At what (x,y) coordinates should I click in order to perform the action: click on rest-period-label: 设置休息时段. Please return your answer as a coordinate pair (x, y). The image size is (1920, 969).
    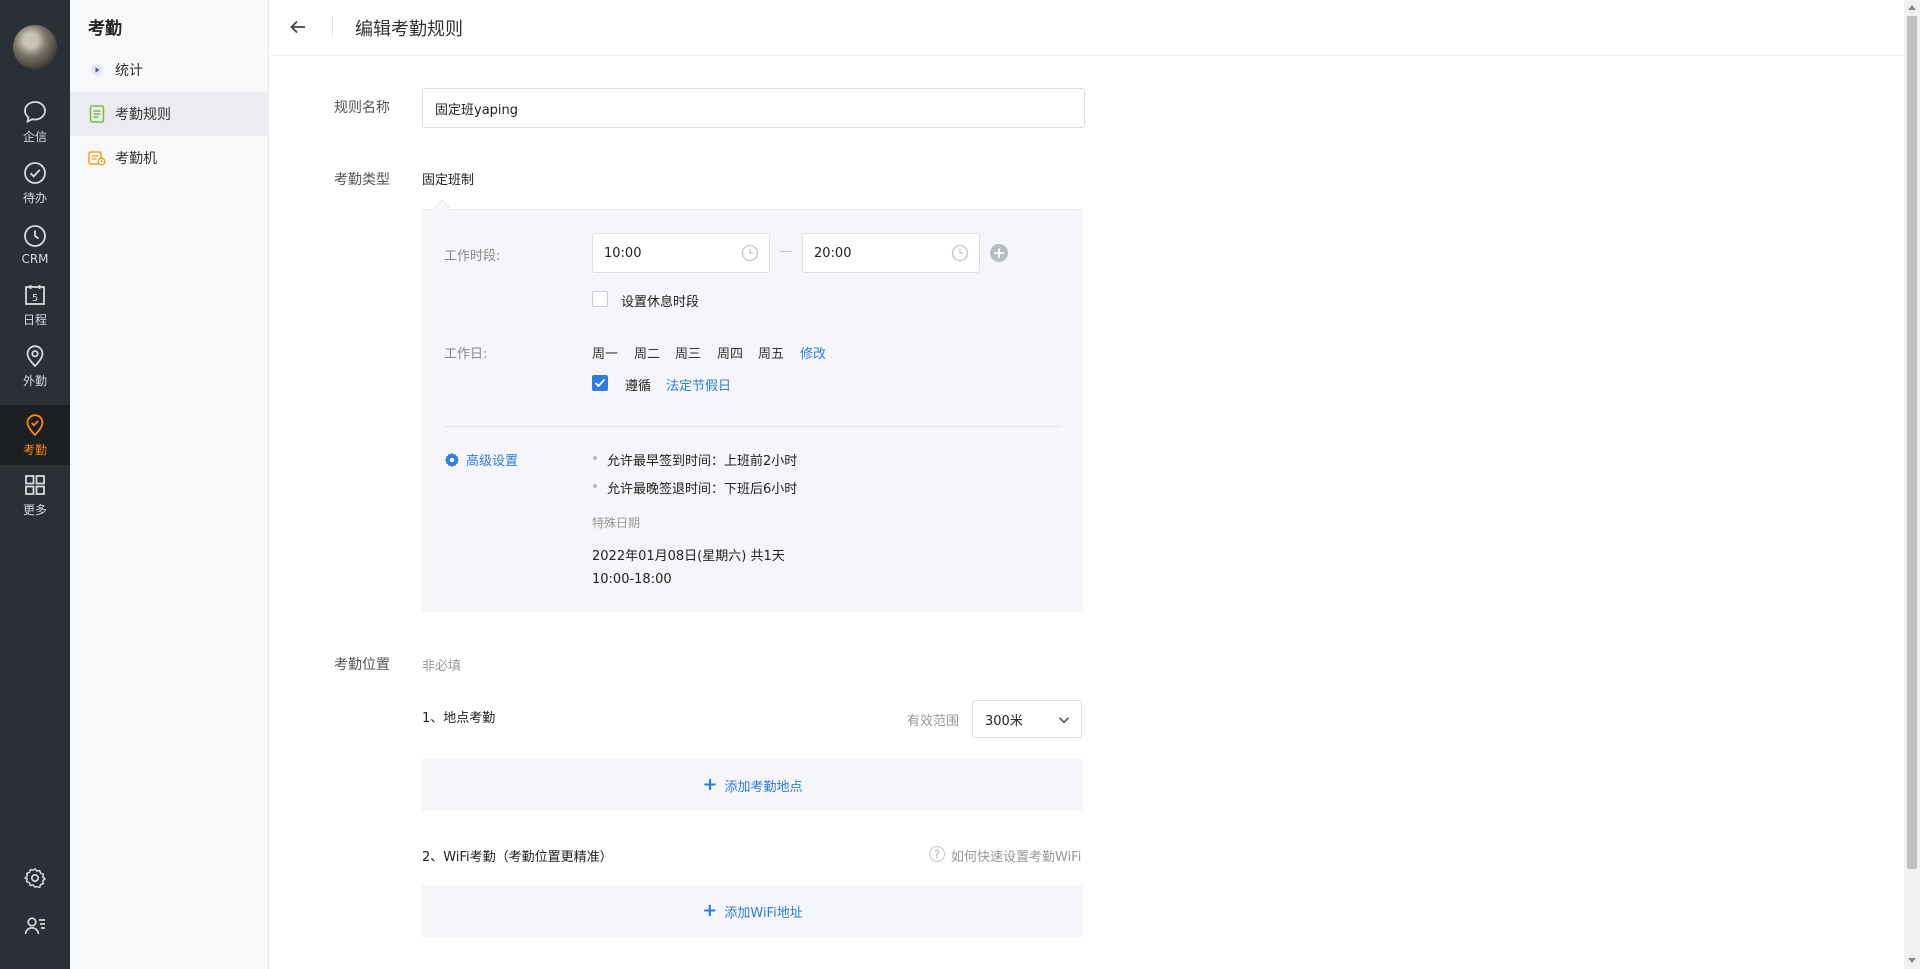
    Looking at the image, I should click on (660, 302).